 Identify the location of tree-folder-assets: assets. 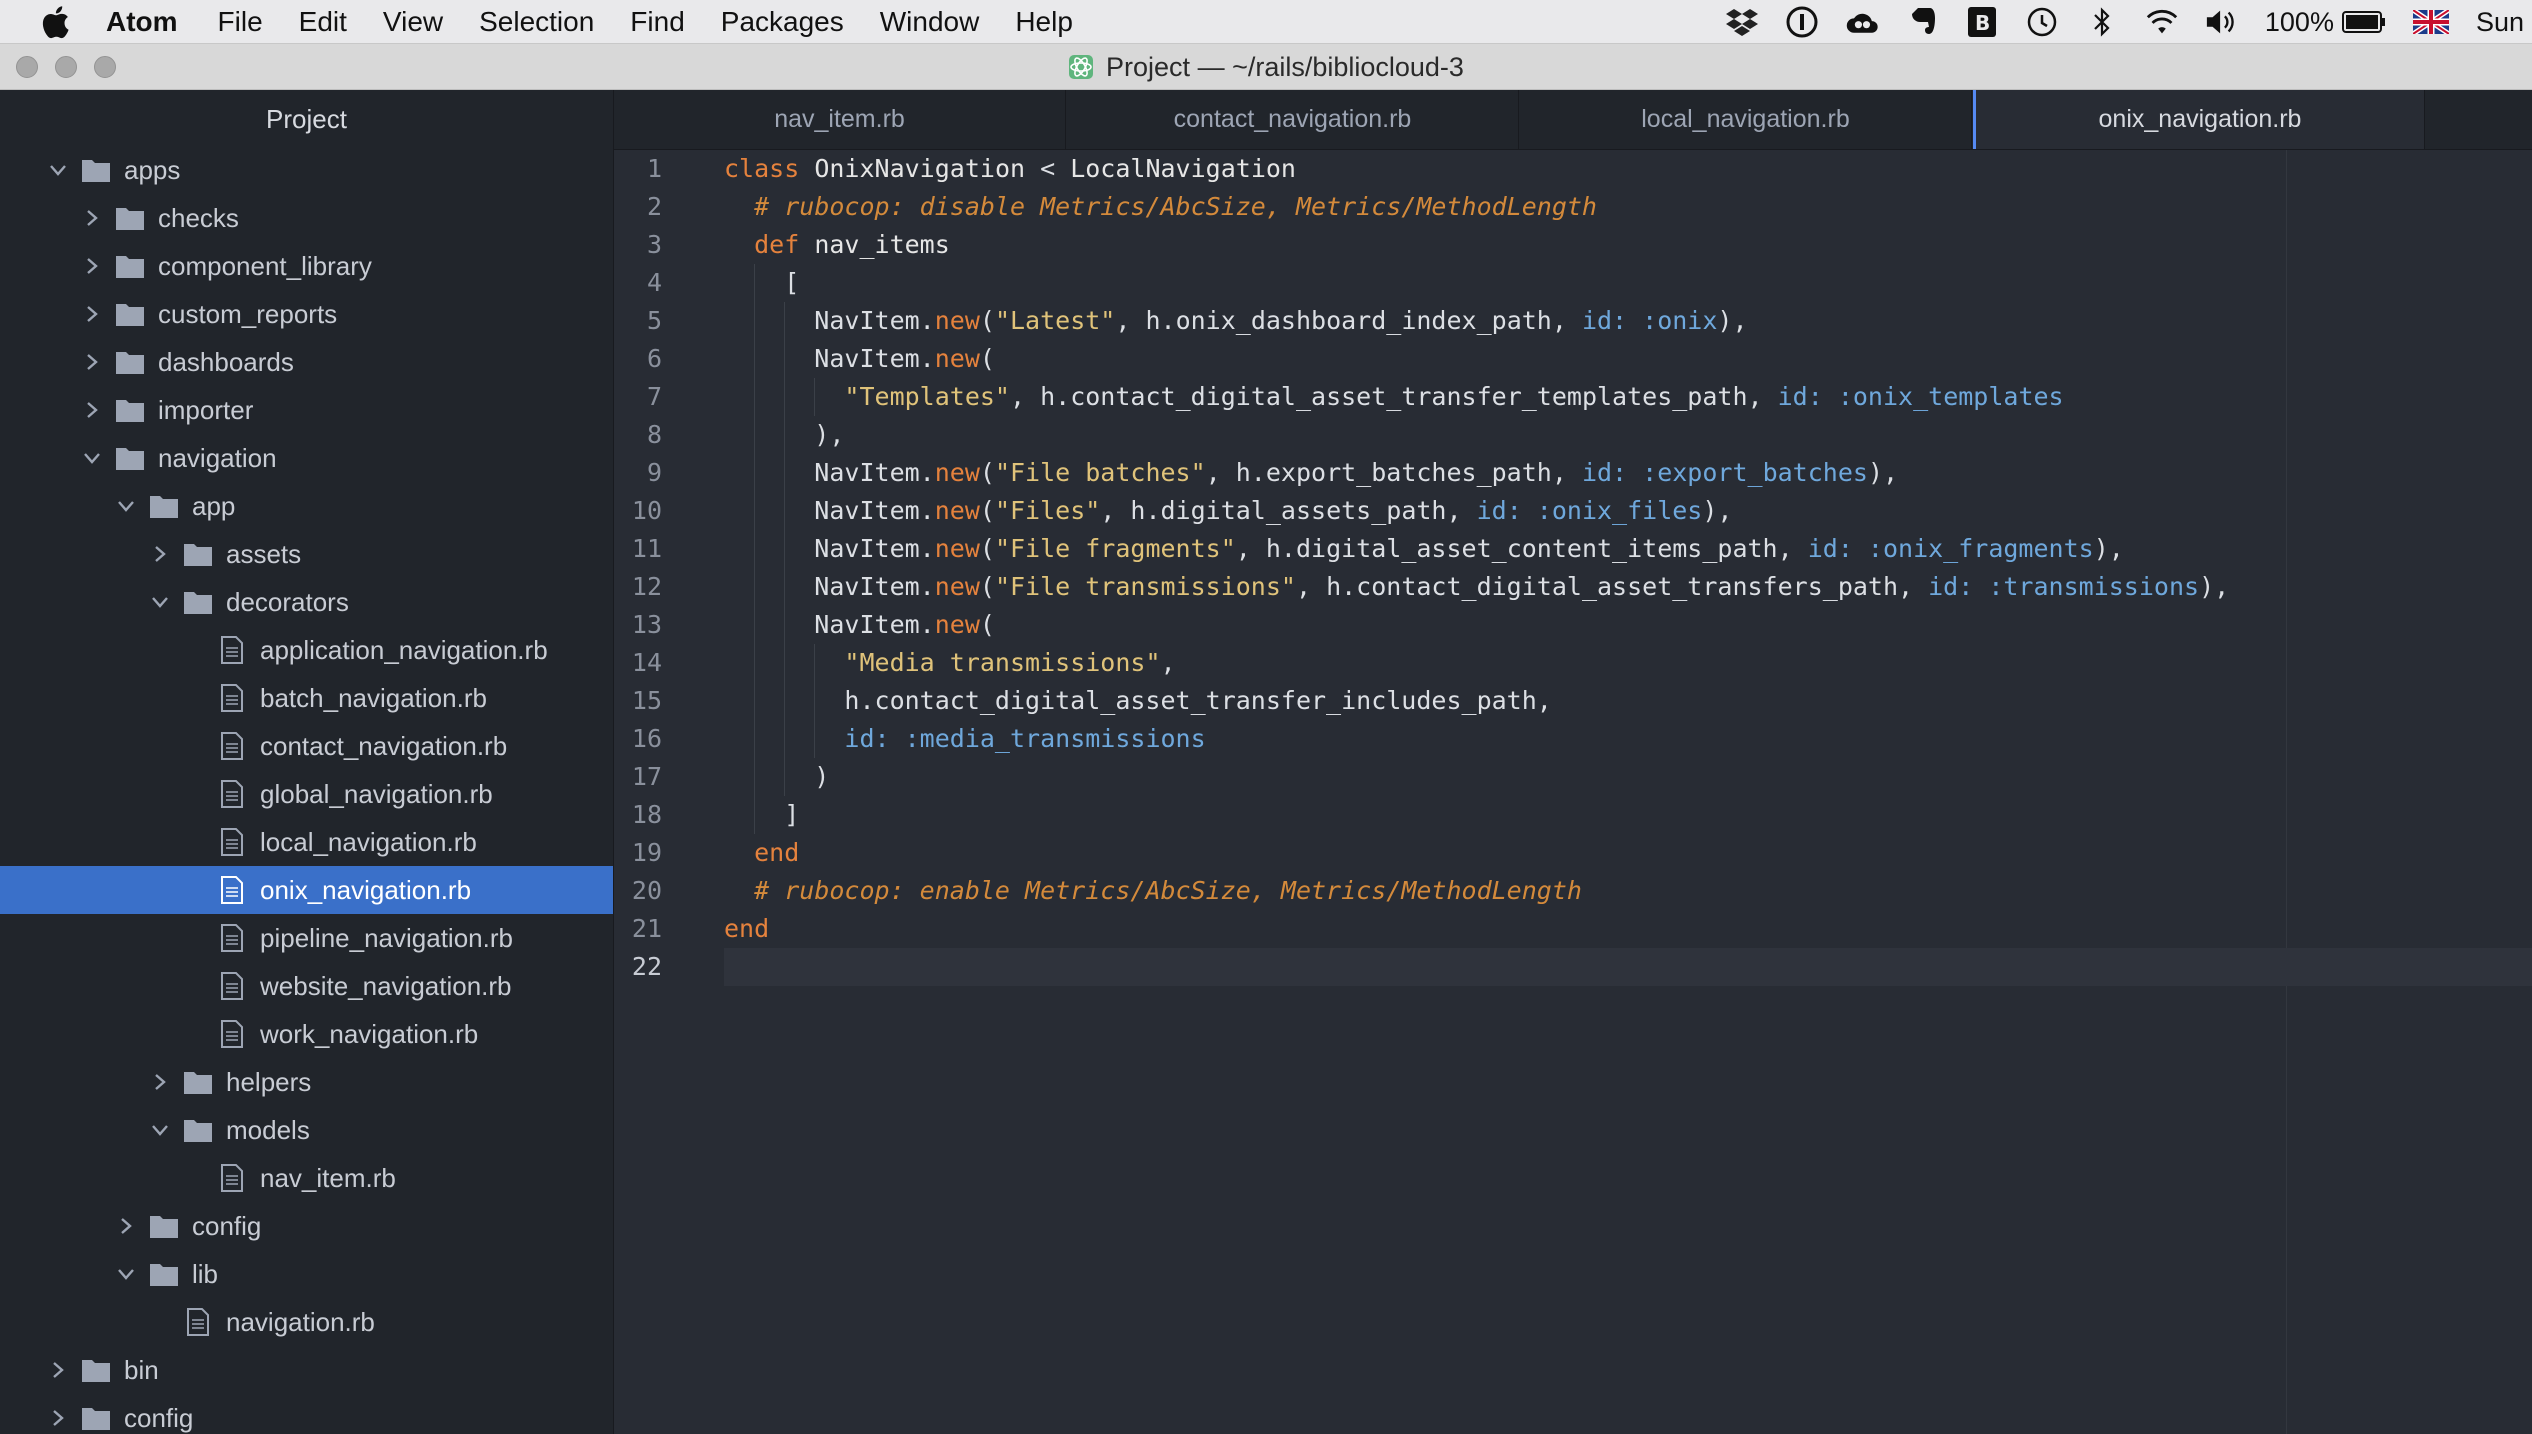
(306, 554).